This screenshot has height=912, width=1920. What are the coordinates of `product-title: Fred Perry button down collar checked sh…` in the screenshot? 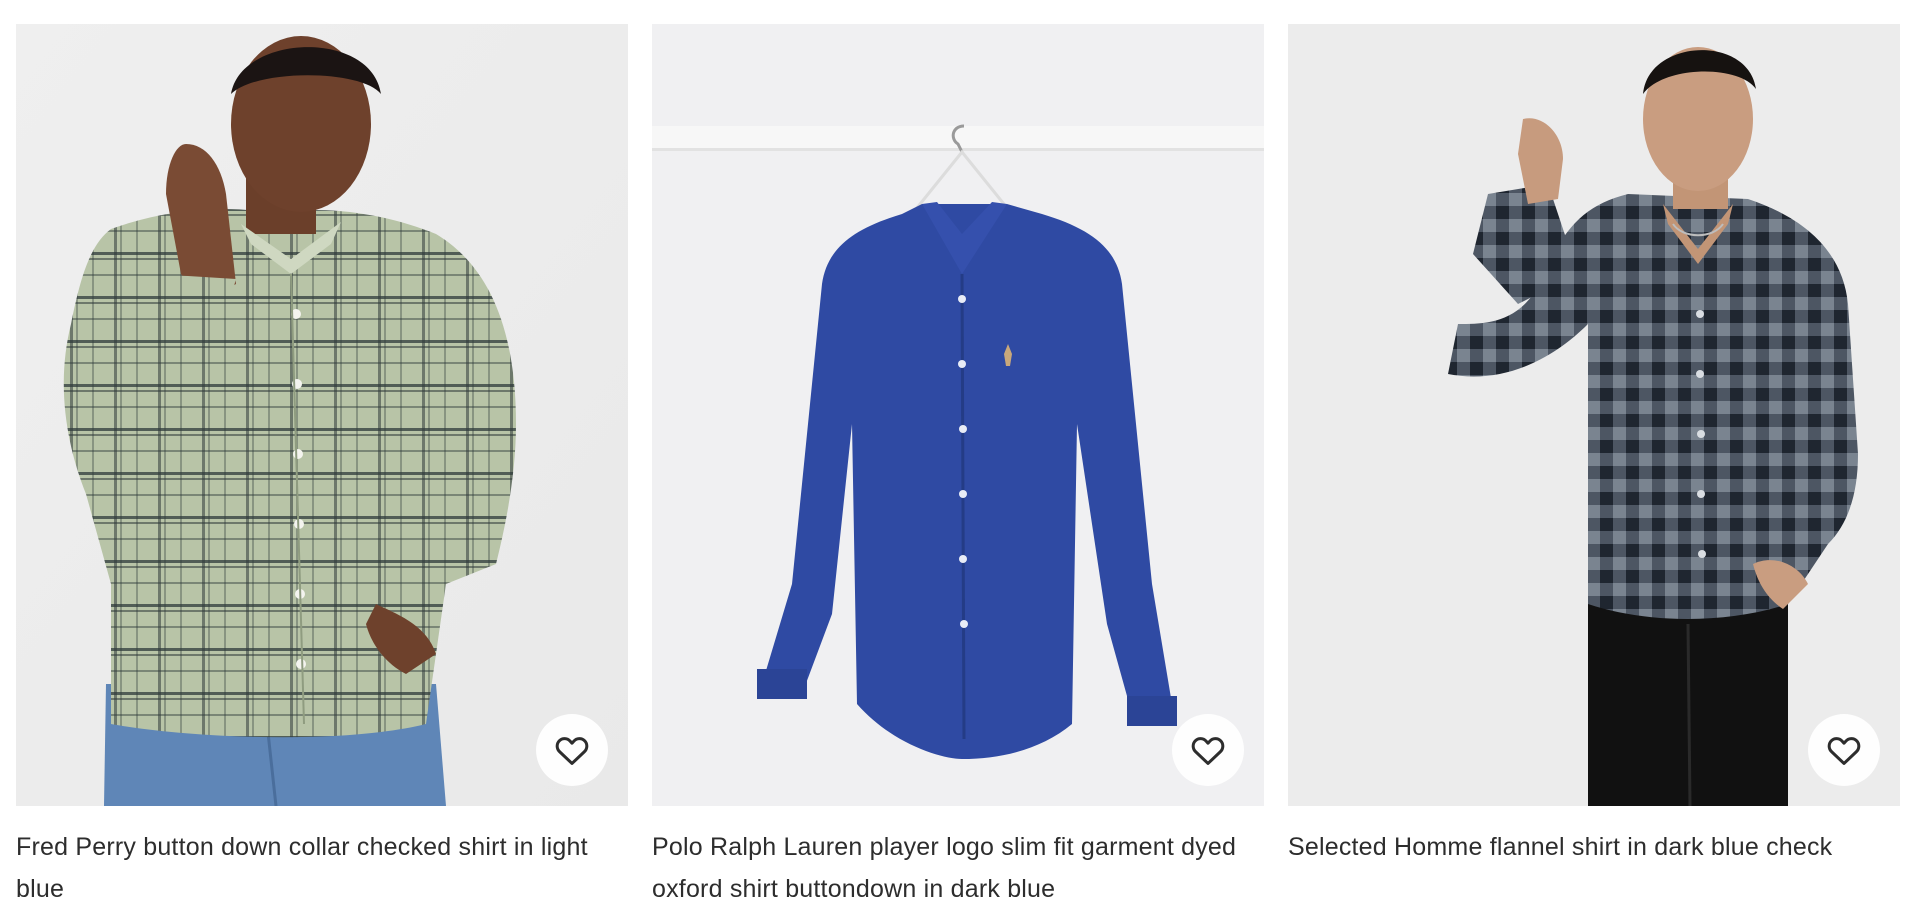 It's located at (322, 868).